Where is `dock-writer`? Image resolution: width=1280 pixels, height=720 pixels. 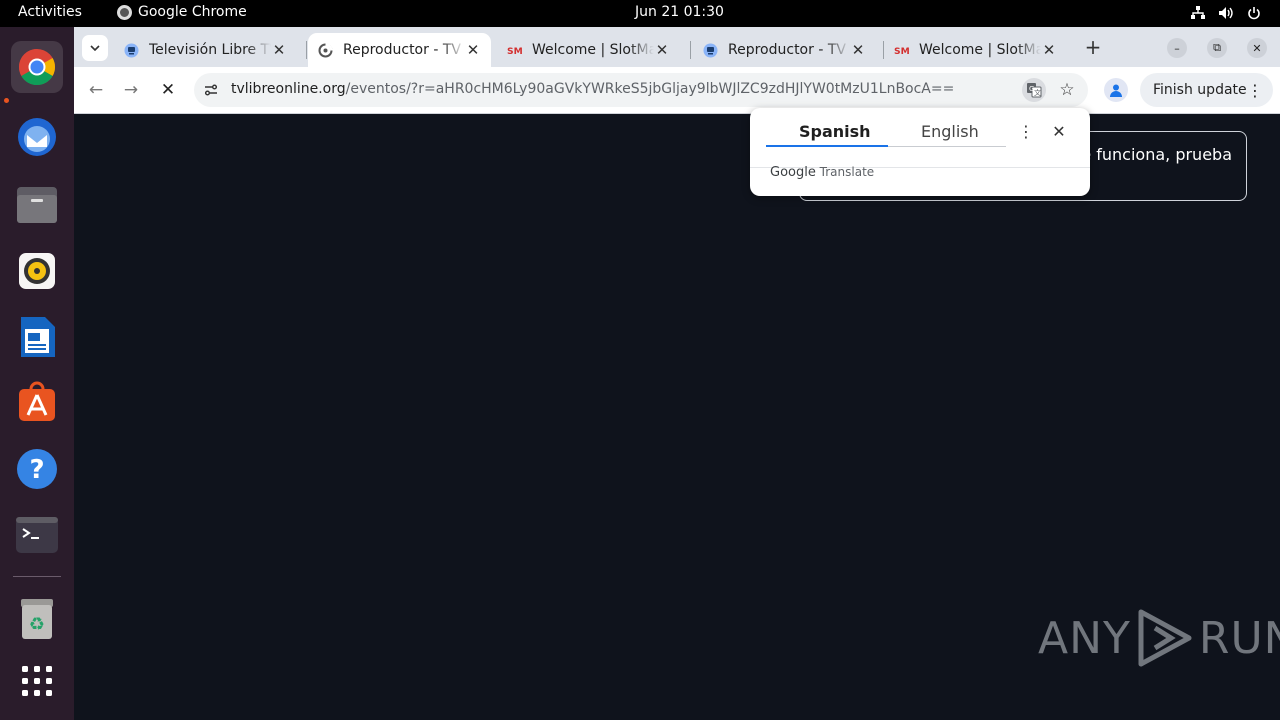 dock-writer is located at coordinates (37, 337).